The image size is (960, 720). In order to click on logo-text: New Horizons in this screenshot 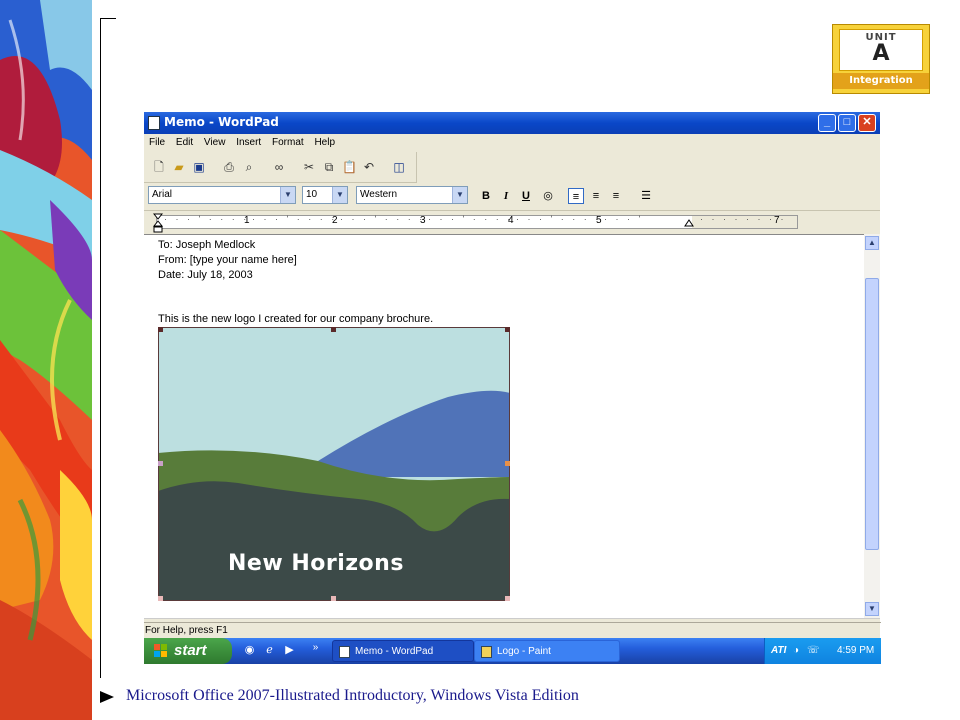, I will do `click(316, 563)`.